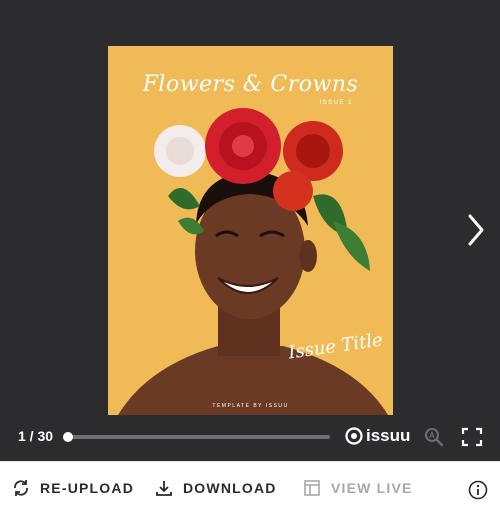 The width and height of the screenshot is (500, 514). I want to click on info-button, so click(478, 492).